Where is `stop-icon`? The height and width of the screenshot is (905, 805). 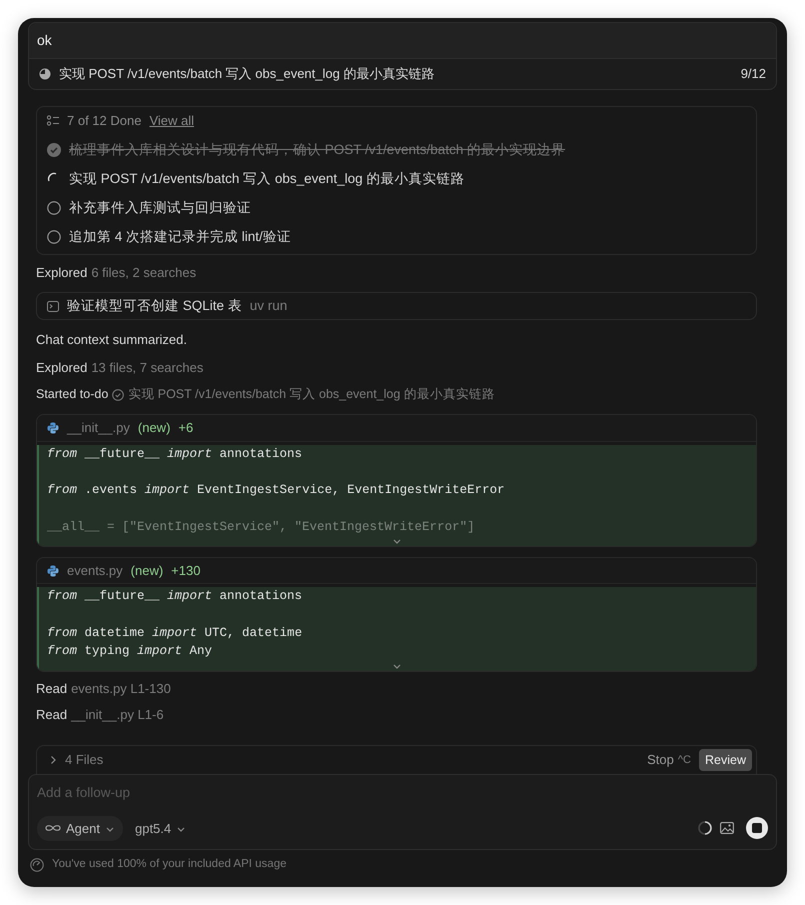 stop-icon is located at coordinates (757, 828).